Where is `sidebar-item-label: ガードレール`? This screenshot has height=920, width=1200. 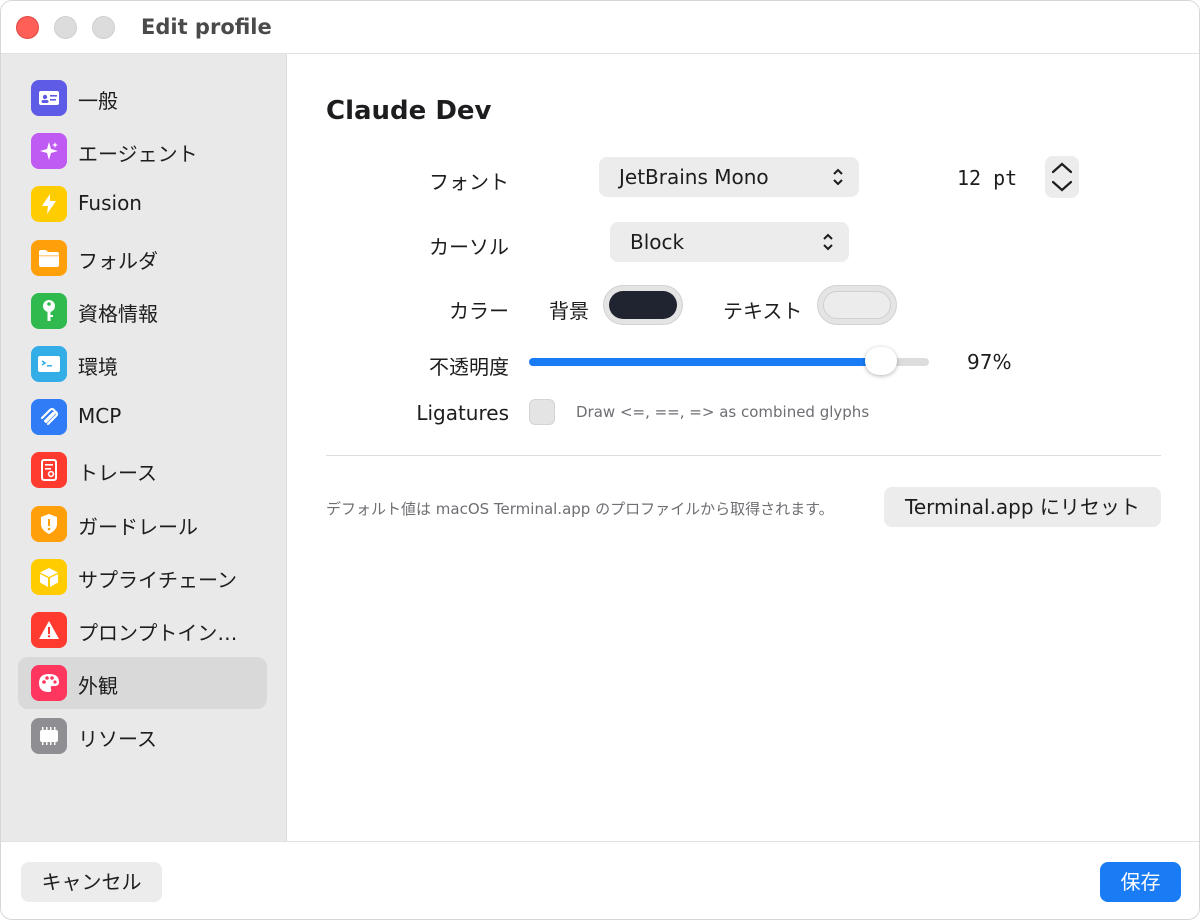
sidebar-item-label: ガードレール is located at coordinates (138, 526).